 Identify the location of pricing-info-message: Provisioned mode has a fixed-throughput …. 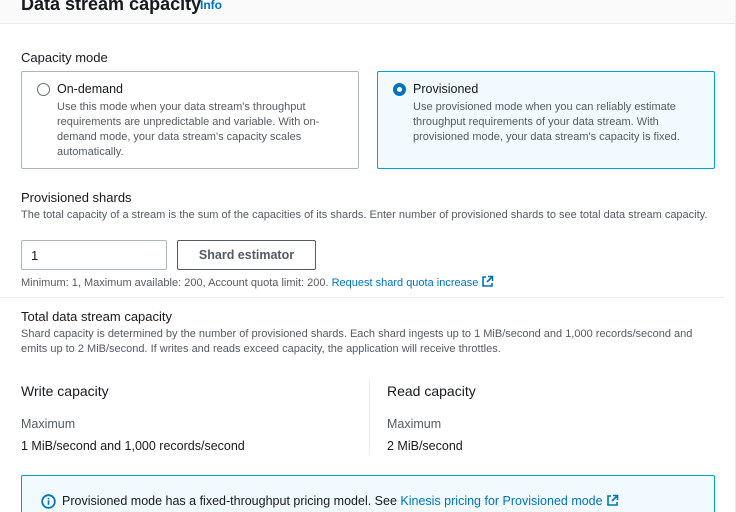
(229, 501).